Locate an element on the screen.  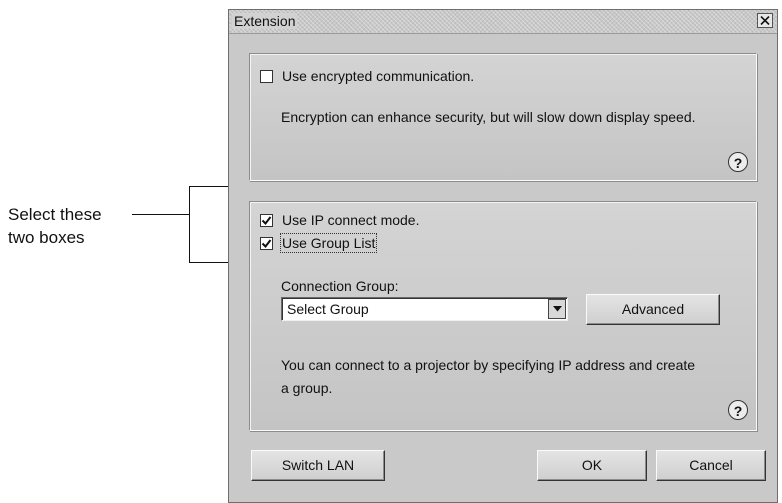
close-button is located at coordinates (765, 20).